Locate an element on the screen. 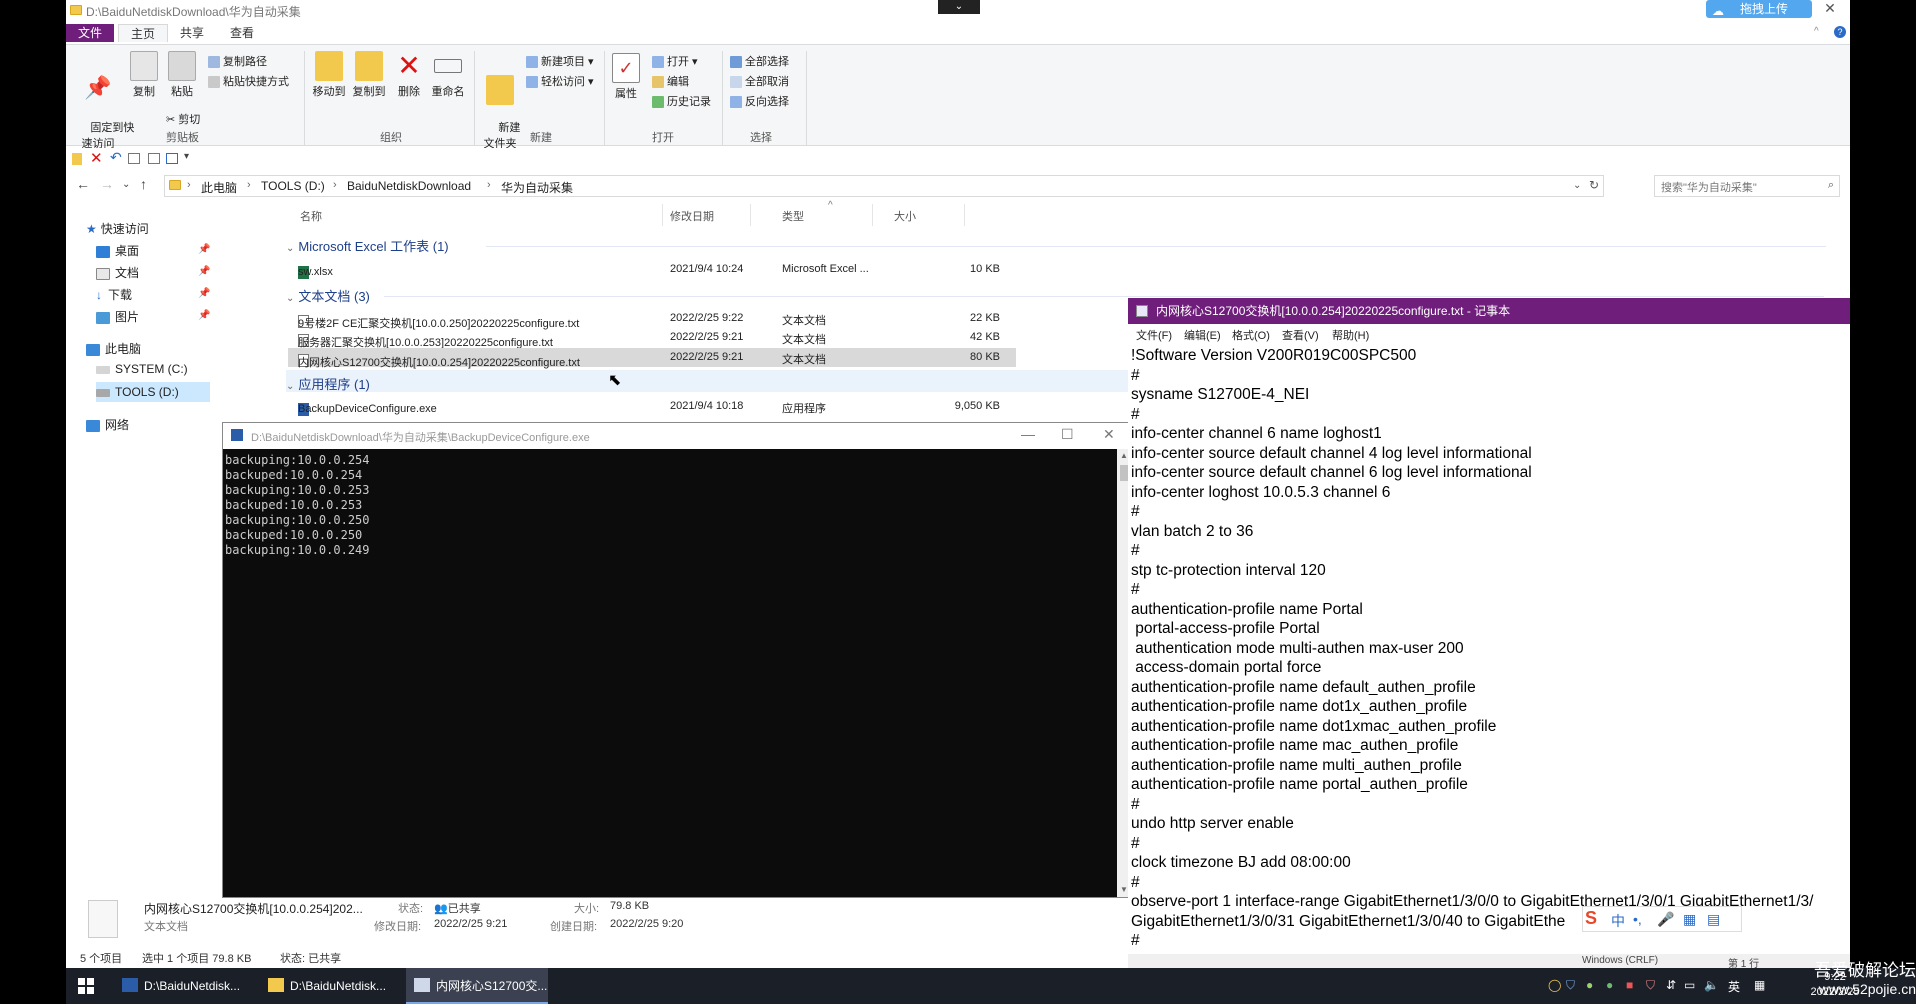 This screenshot has width=1916, height=1004. tab-view: 查看 is located at coordinates (242, 33).